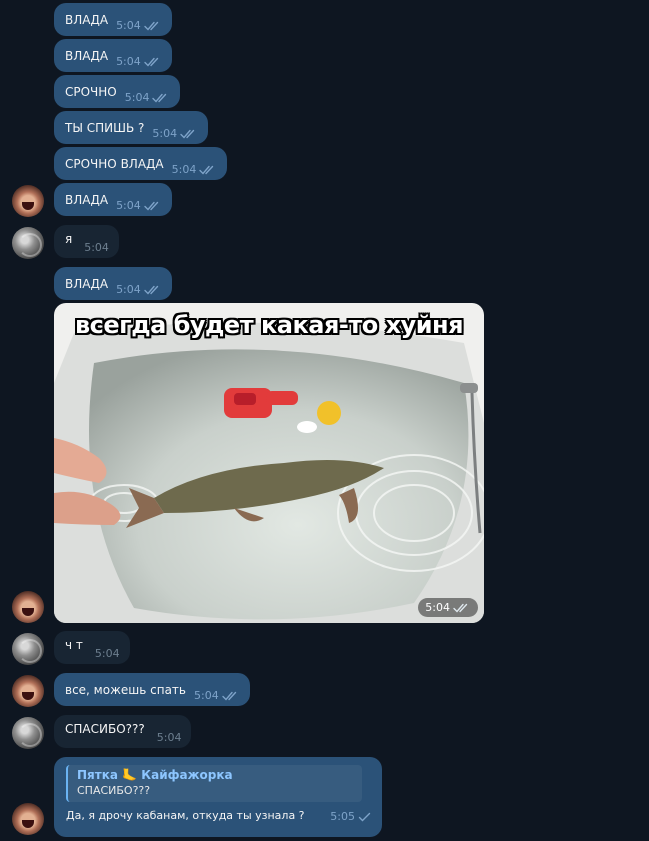  I want to click on foot-emoji-icon: 🦶, so click(130, 775).